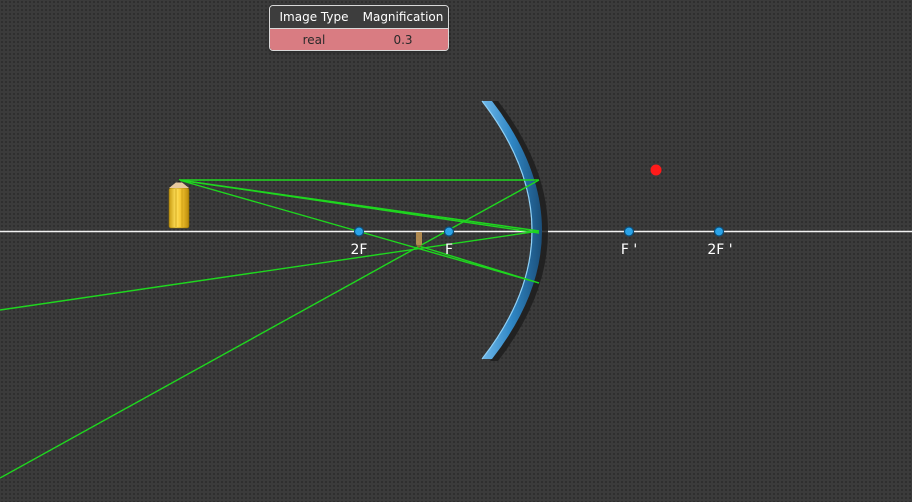  What do you see at coordinates (359, 206) in the screenshot?
I see `ray-center-incident` at bounding box center [359, 206].